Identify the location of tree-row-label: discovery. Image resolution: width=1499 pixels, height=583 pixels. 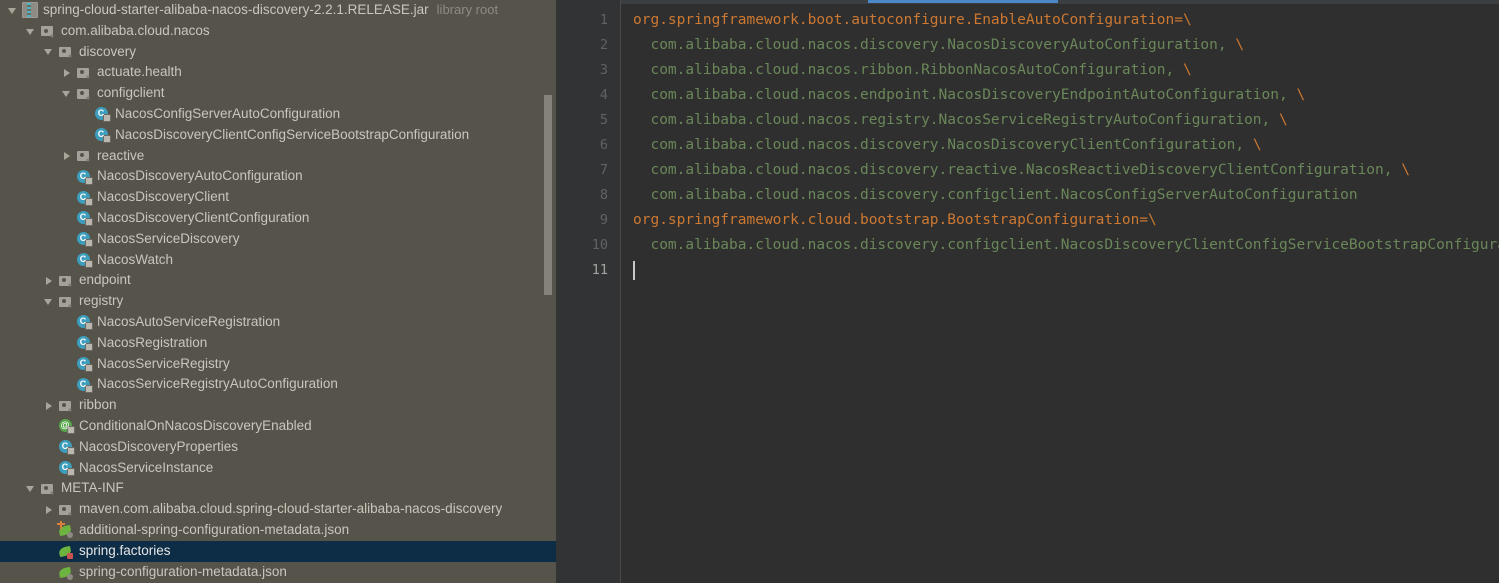
(108, 51).